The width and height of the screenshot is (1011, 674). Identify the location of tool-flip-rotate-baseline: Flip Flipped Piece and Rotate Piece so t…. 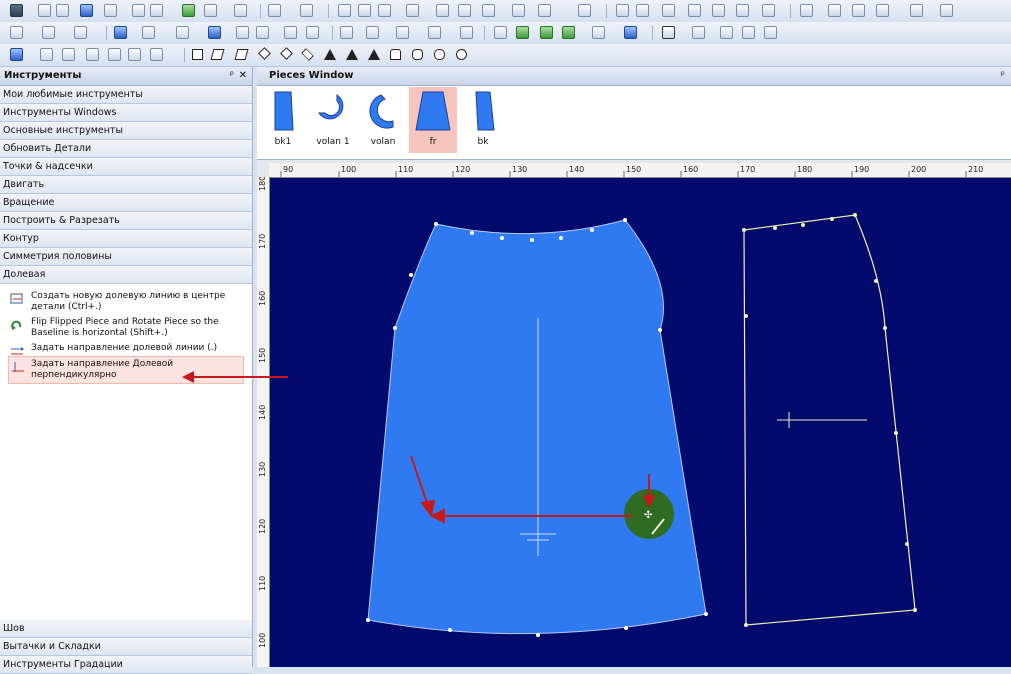
(126, 328).